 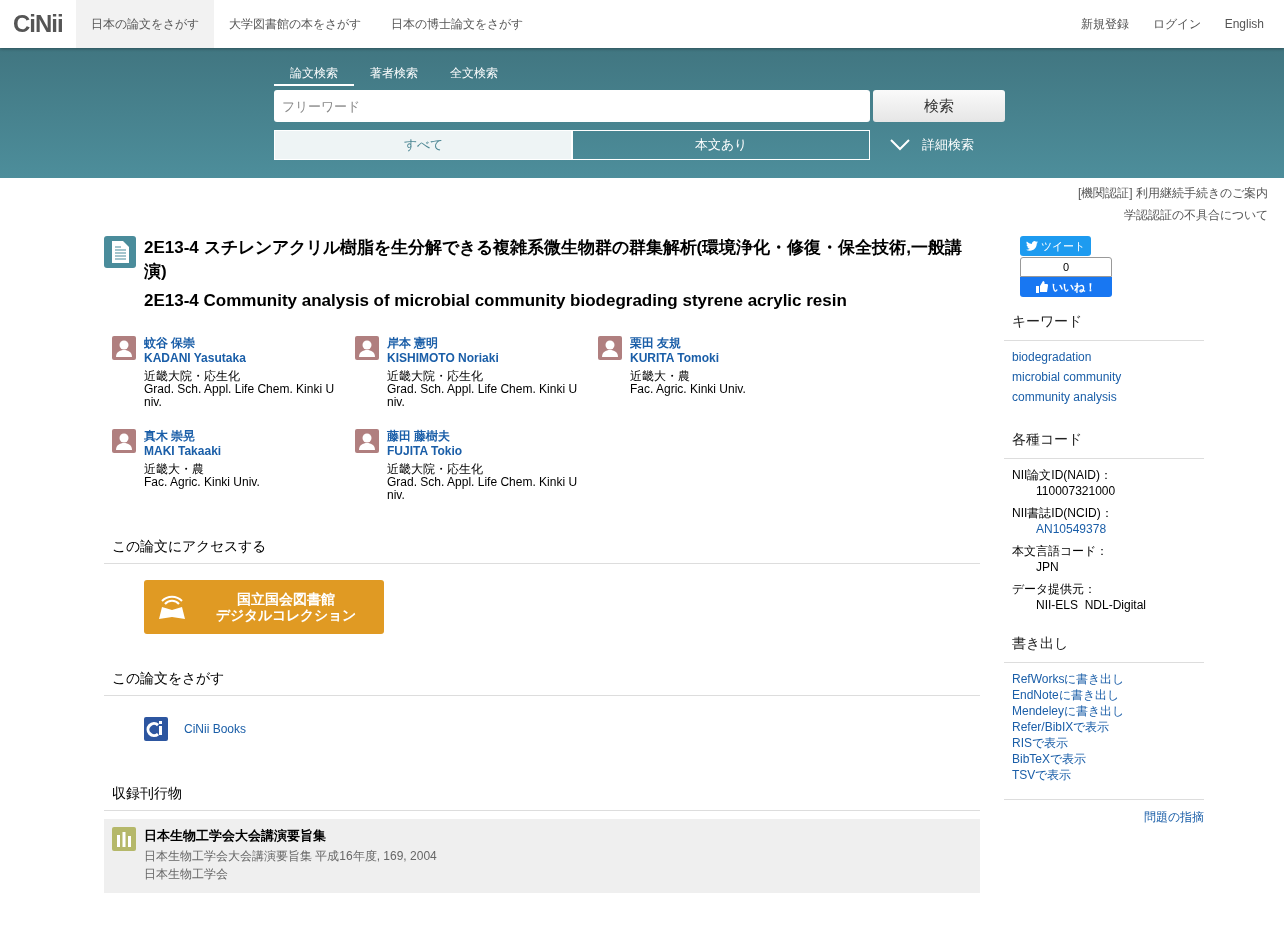 What do you see at coordinates (900, 145) in the screenshot?
I see `chevron-down-icon` at bounding box center [900, 145].